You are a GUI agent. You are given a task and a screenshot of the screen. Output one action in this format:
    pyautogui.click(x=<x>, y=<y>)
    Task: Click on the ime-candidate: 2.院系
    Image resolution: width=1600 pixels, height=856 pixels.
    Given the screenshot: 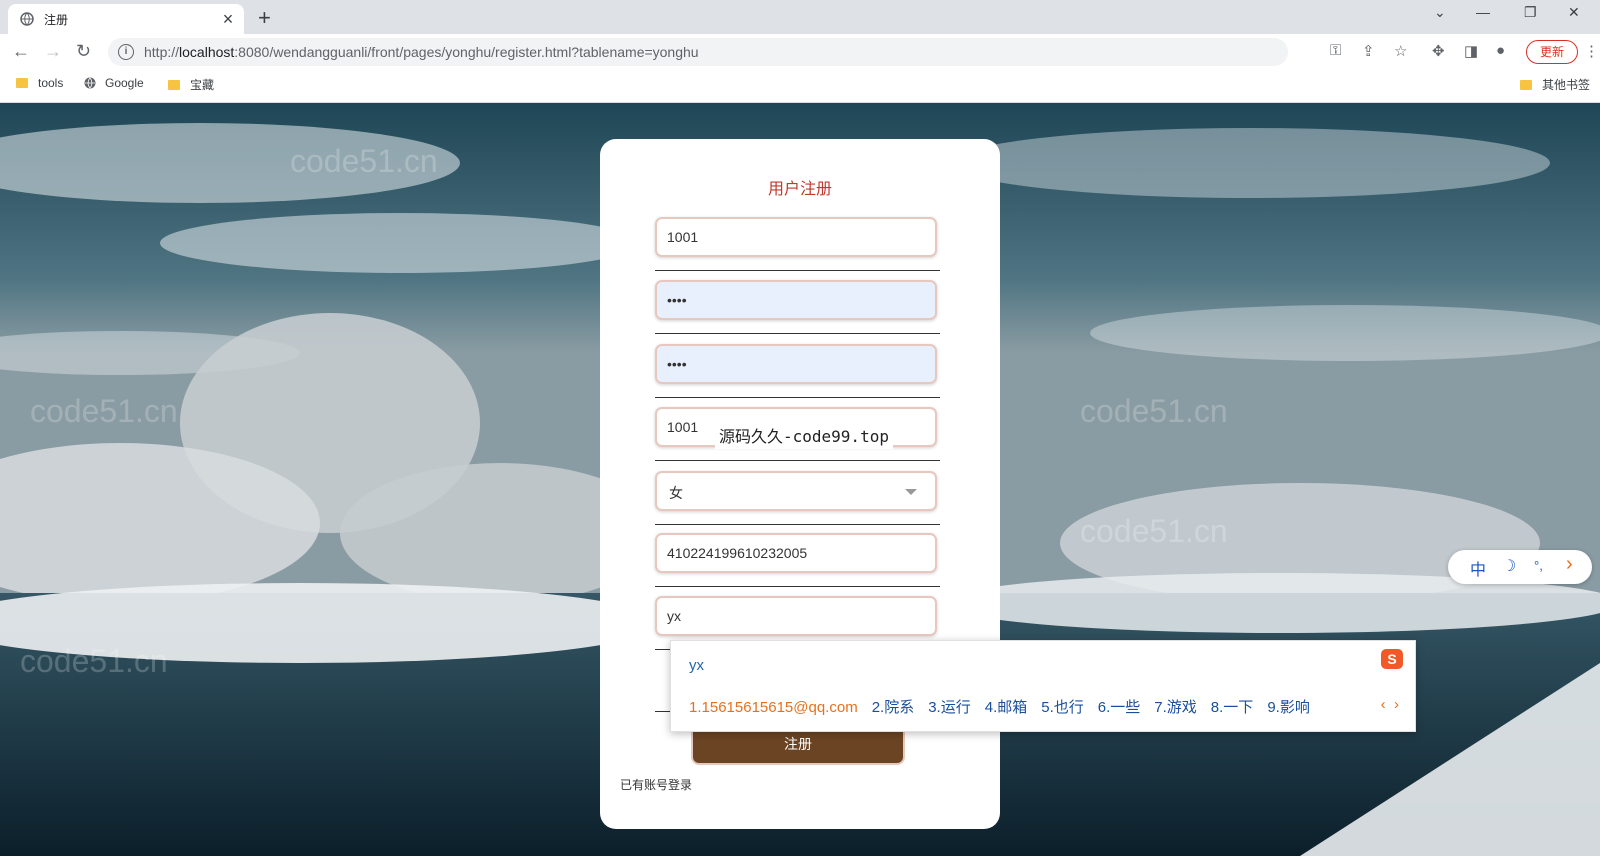 What is the action you would take?
    pyautogui.click(x=893, y=707)
    